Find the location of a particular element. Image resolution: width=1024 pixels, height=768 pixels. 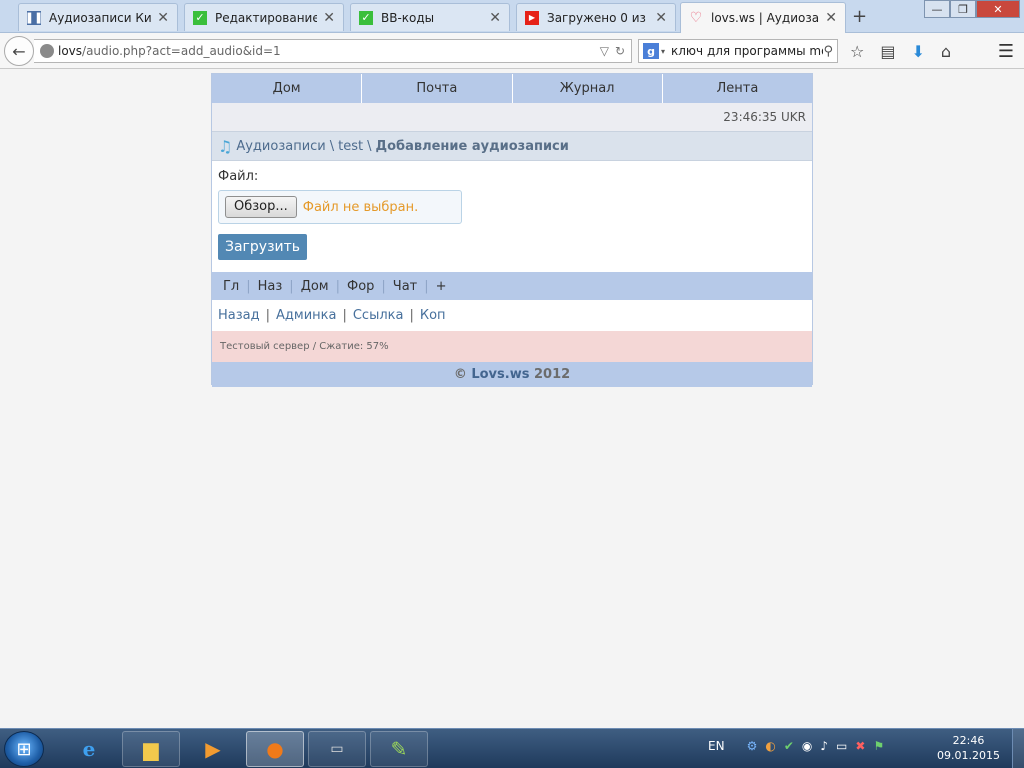

url-path: /audio.php?act=add_audio&id=1 is located at coordinates (181, 51).